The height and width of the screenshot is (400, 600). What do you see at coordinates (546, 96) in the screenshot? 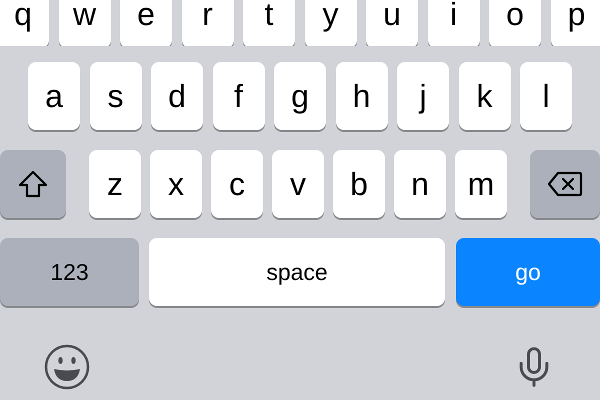
I see `letter-key: l` at bounding box center [546, 96].